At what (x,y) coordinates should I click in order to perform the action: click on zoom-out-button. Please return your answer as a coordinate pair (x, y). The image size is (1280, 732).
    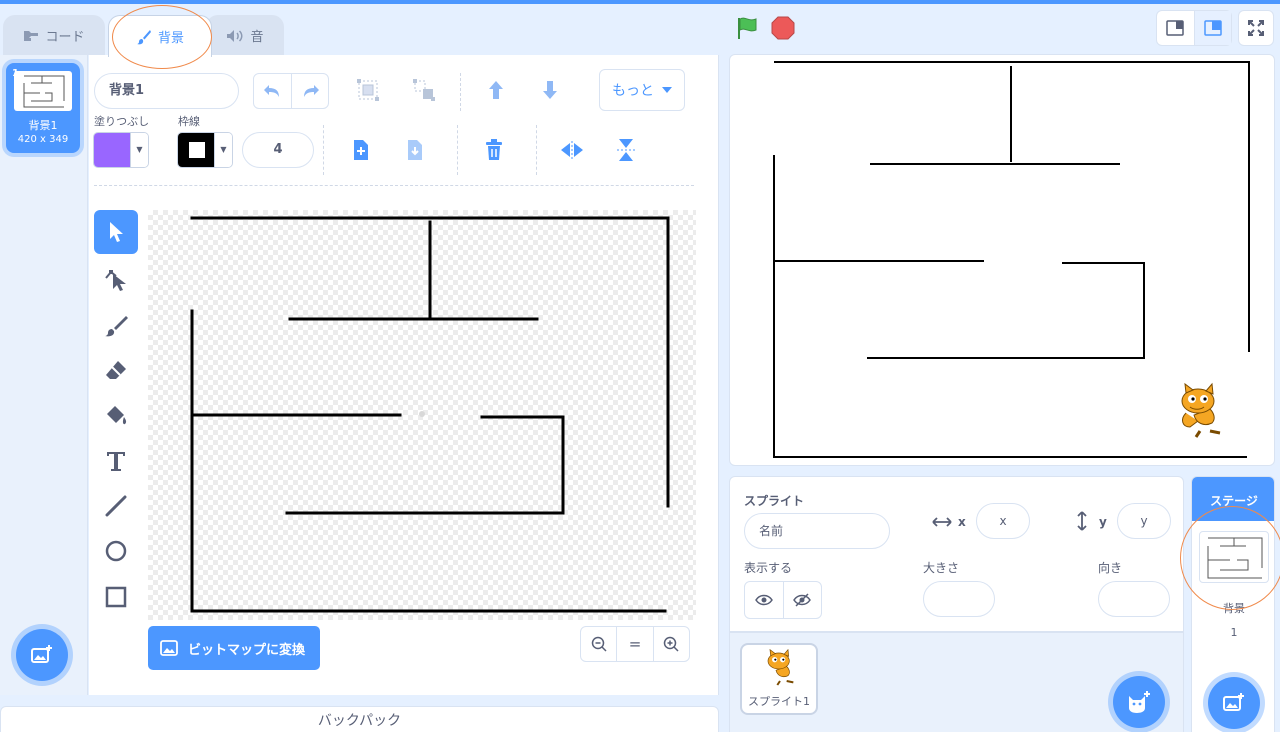
    Looking at the image, I should click on (599, 644).